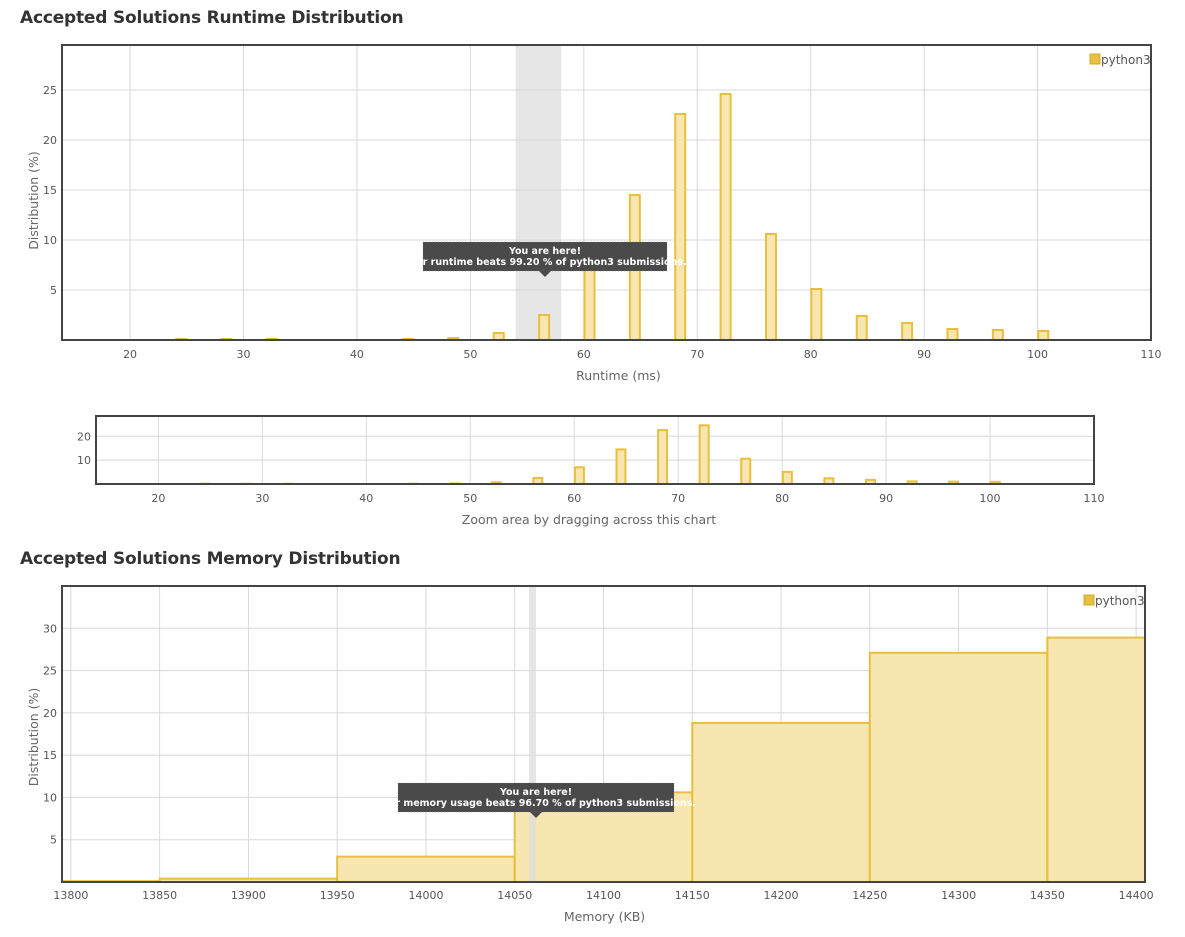 The height and width of the screenshot is (937, 1185). Describe the element at coordinates (1136, 895) in the screenshot. I see `x-tick-label: 14400` at that location.